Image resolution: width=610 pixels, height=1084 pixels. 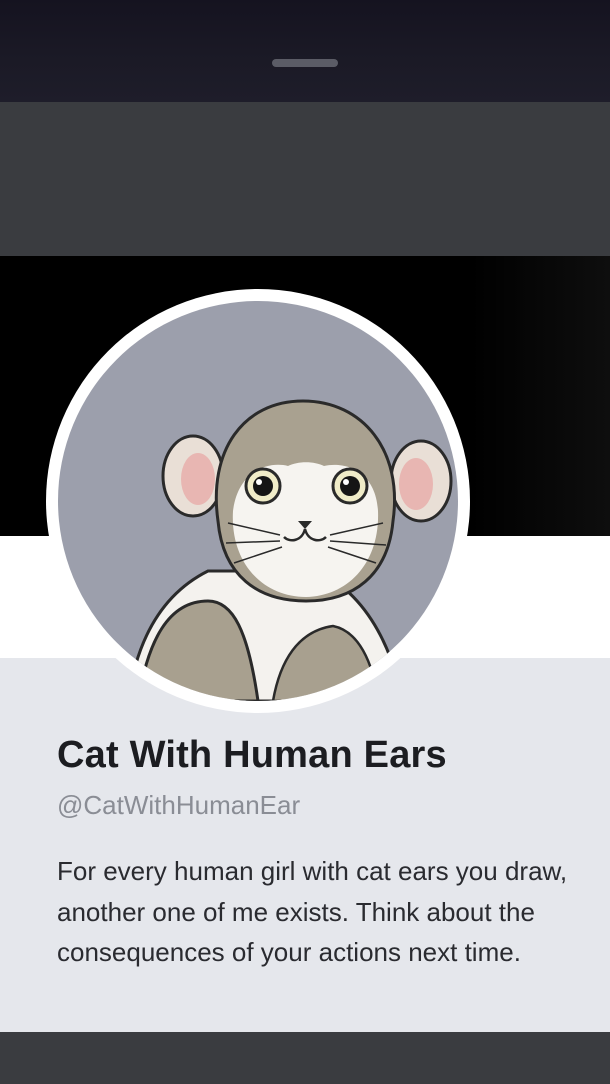 I want to click on bottom-bar, so click(x=305, y=1058).